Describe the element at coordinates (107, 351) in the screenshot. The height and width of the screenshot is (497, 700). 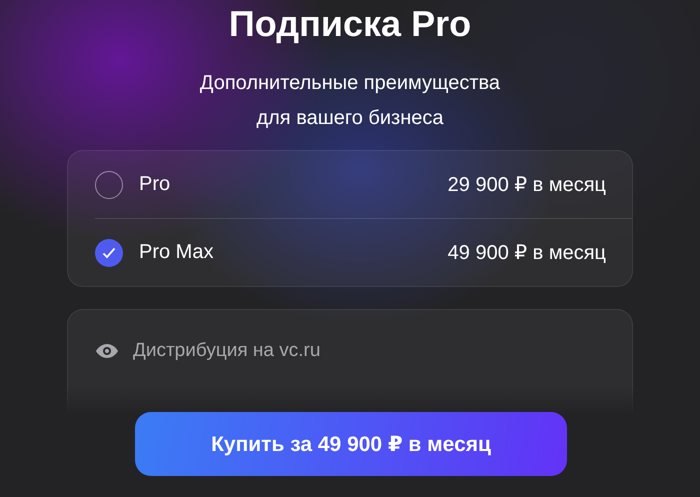
I see `eye-icon` at that location.